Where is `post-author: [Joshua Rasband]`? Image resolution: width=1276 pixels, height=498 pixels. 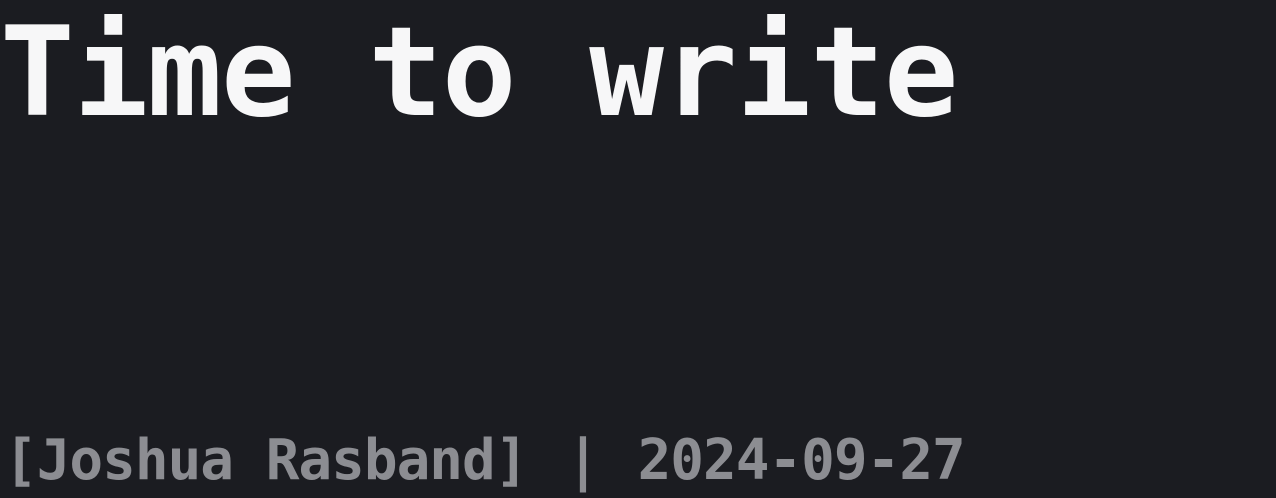 post-author: [Joshua Rasband] is located at coordinates (266, 460).